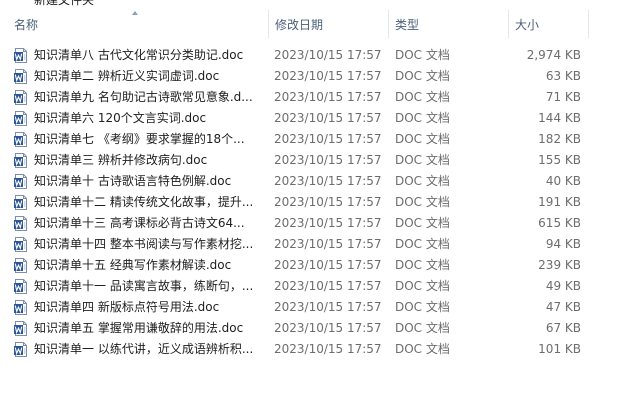 This screenshot has height=414, width=640. Describe the element at coordinates (563, 286) in the screenshot. I see `file-size: 49 KB` at that location.